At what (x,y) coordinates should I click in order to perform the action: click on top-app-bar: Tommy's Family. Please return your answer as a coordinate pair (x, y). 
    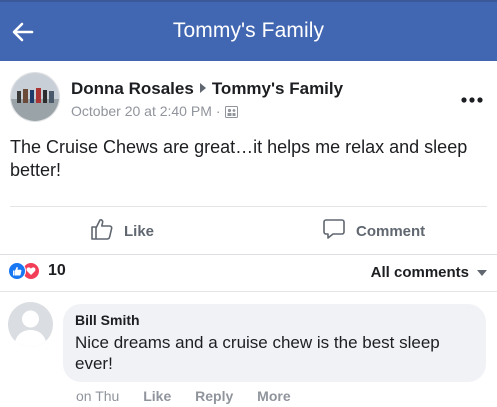
    Looking at the image, I should click on (248, 30).